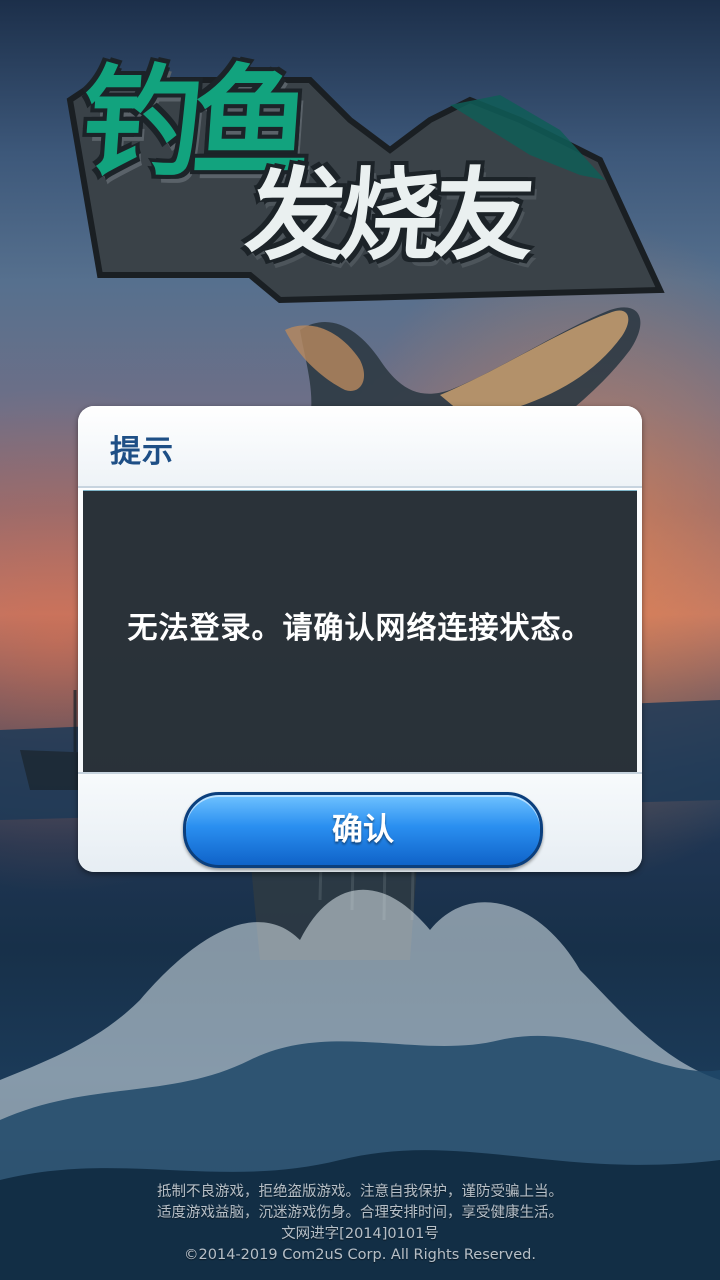 The width and height of the screenshot is (720, 1280). I want to click on confirm-button: 确认, so click(363, 830).